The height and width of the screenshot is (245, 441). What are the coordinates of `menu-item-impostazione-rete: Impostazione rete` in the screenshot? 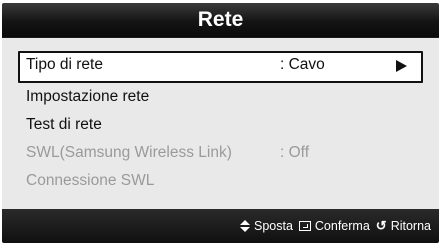 It's located at (220, 97).